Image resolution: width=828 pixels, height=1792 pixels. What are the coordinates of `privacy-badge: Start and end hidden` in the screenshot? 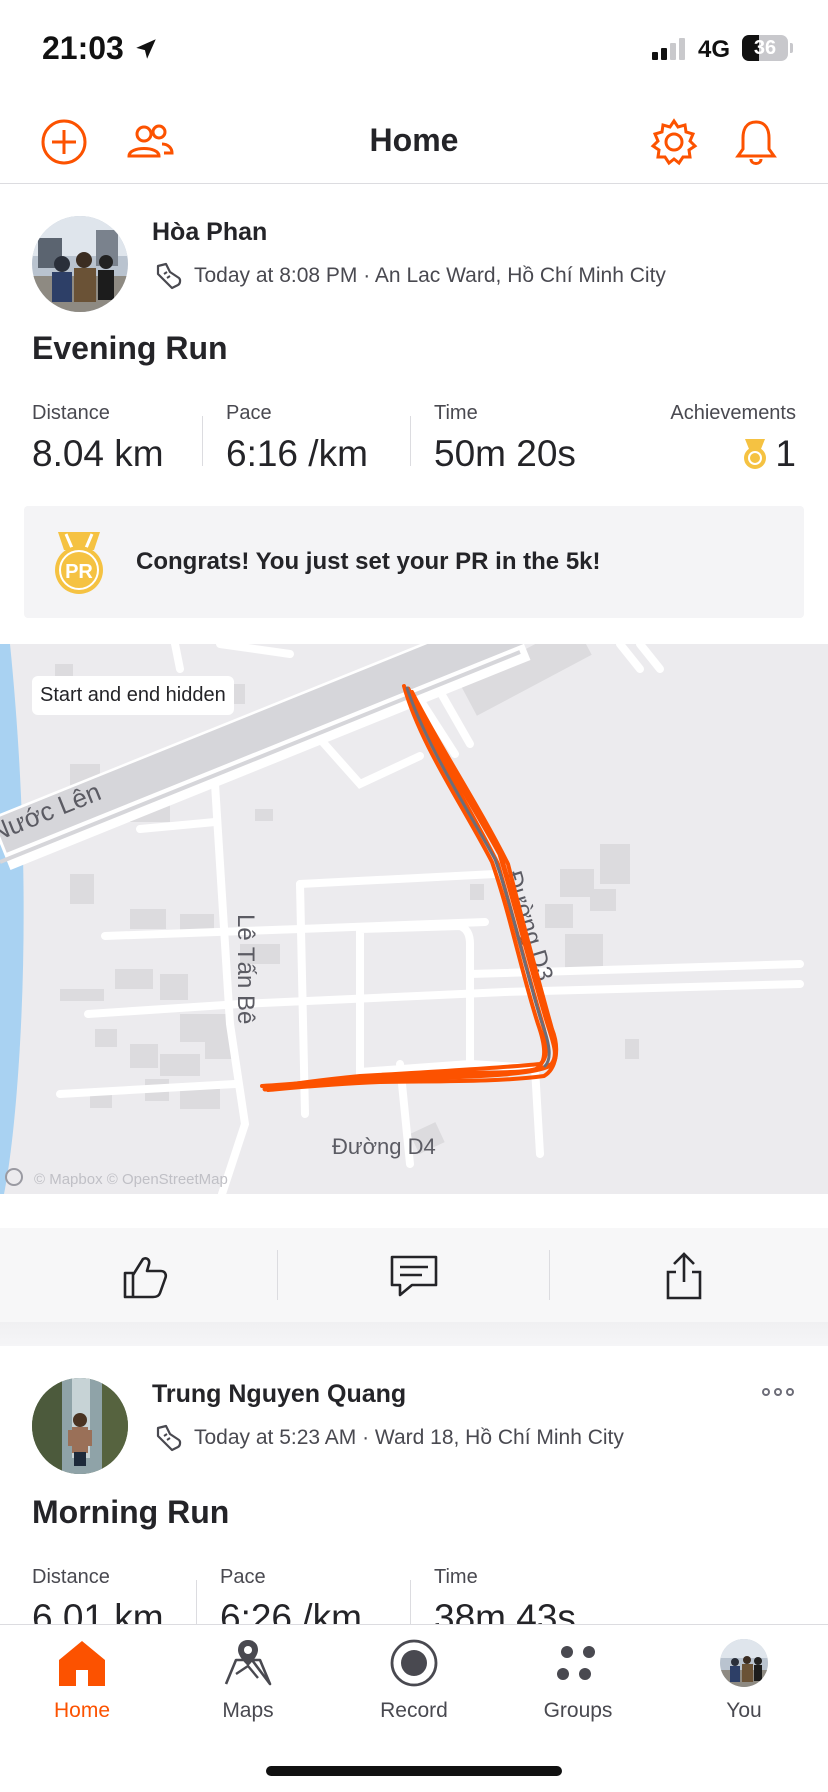 It's located at (133, 695).